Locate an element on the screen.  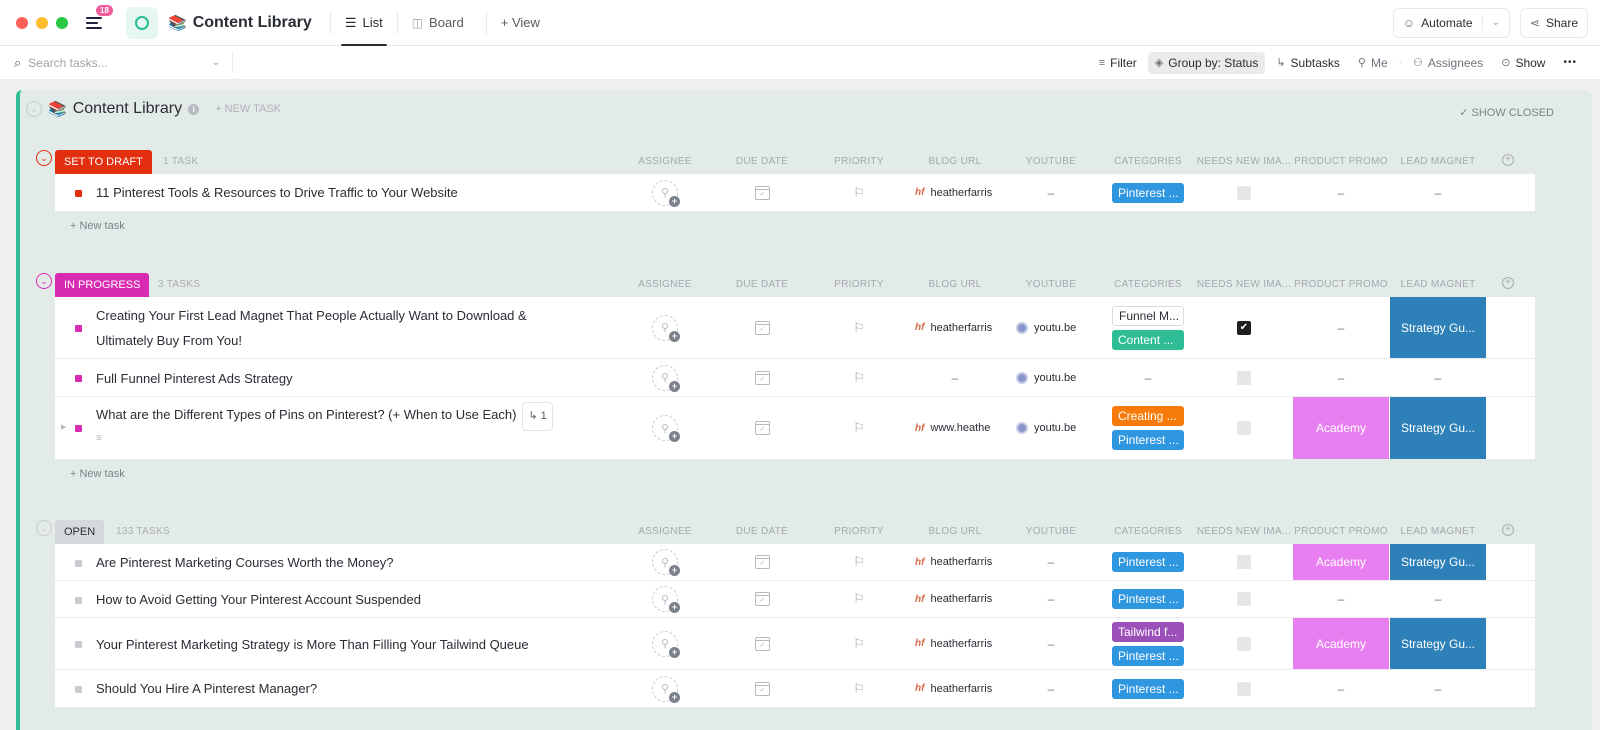
maximize-window-button is located at coordinates (62, 22).